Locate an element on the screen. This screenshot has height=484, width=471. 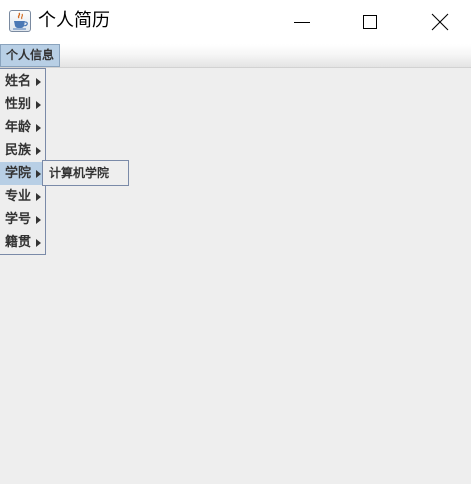
java-coffee-cup-icon is located at coordinates (20, 21).